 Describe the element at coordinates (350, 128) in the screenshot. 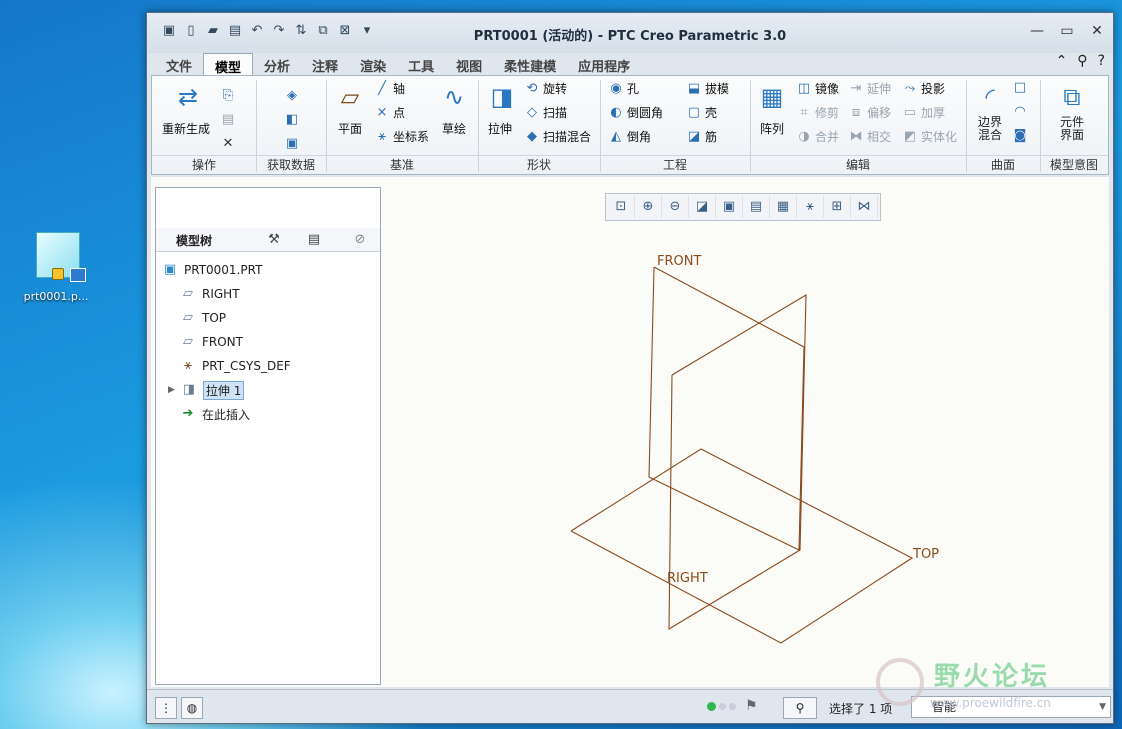

I see `plane-button: 平面` at that location.